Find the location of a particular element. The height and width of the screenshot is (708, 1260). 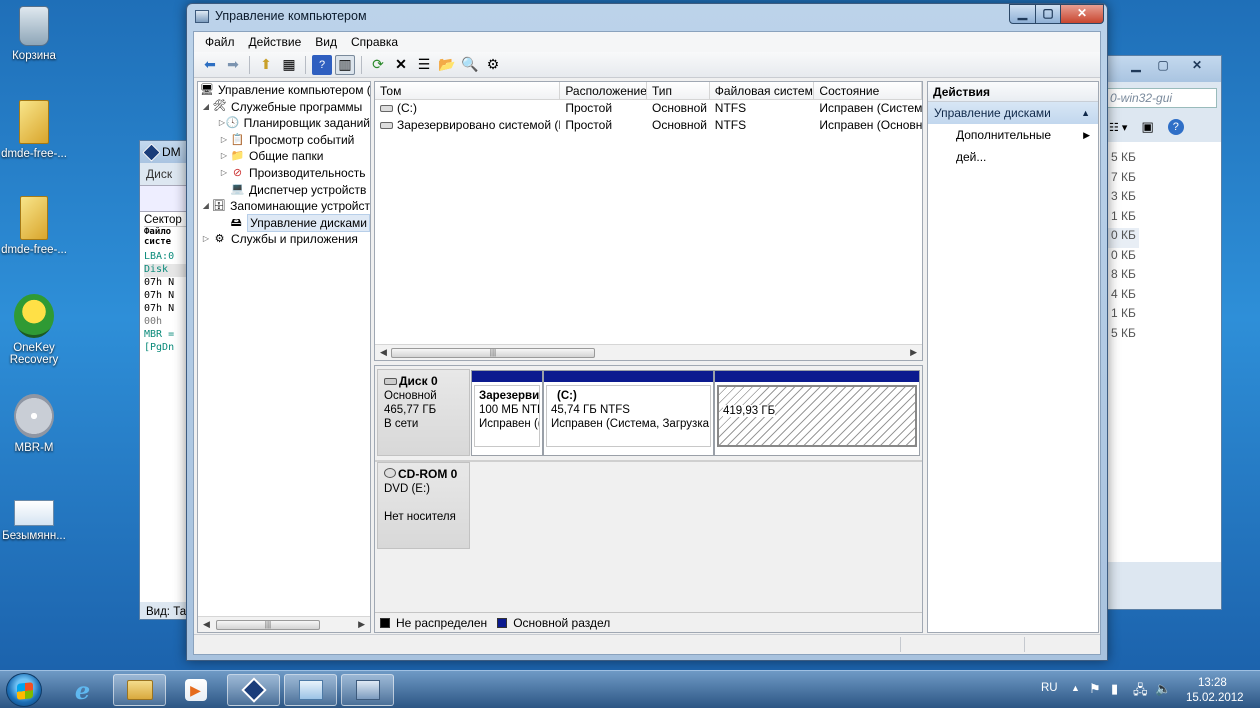

power-icon: ▮ is located at coordinates (1114, 689).